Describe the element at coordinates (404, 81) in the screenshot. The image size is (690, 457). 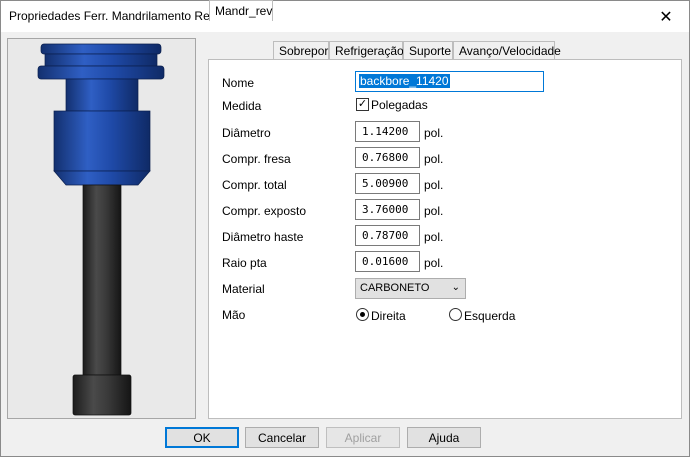
I see `nome-value: backbore_11420` at that location.